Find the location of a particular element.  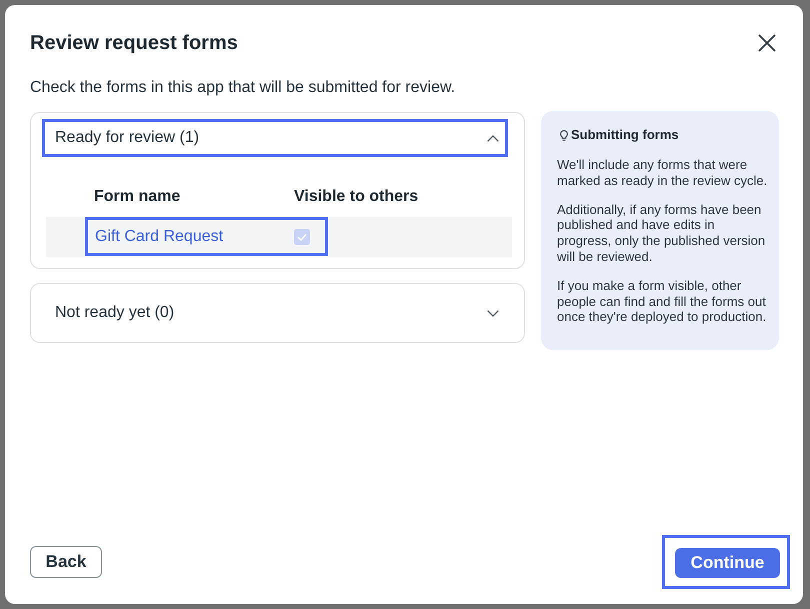

info-paragraph: Additionally, if any forms have been published and have edits in progress, only the published version will be reviewed. is located at coordinates (661, 233).